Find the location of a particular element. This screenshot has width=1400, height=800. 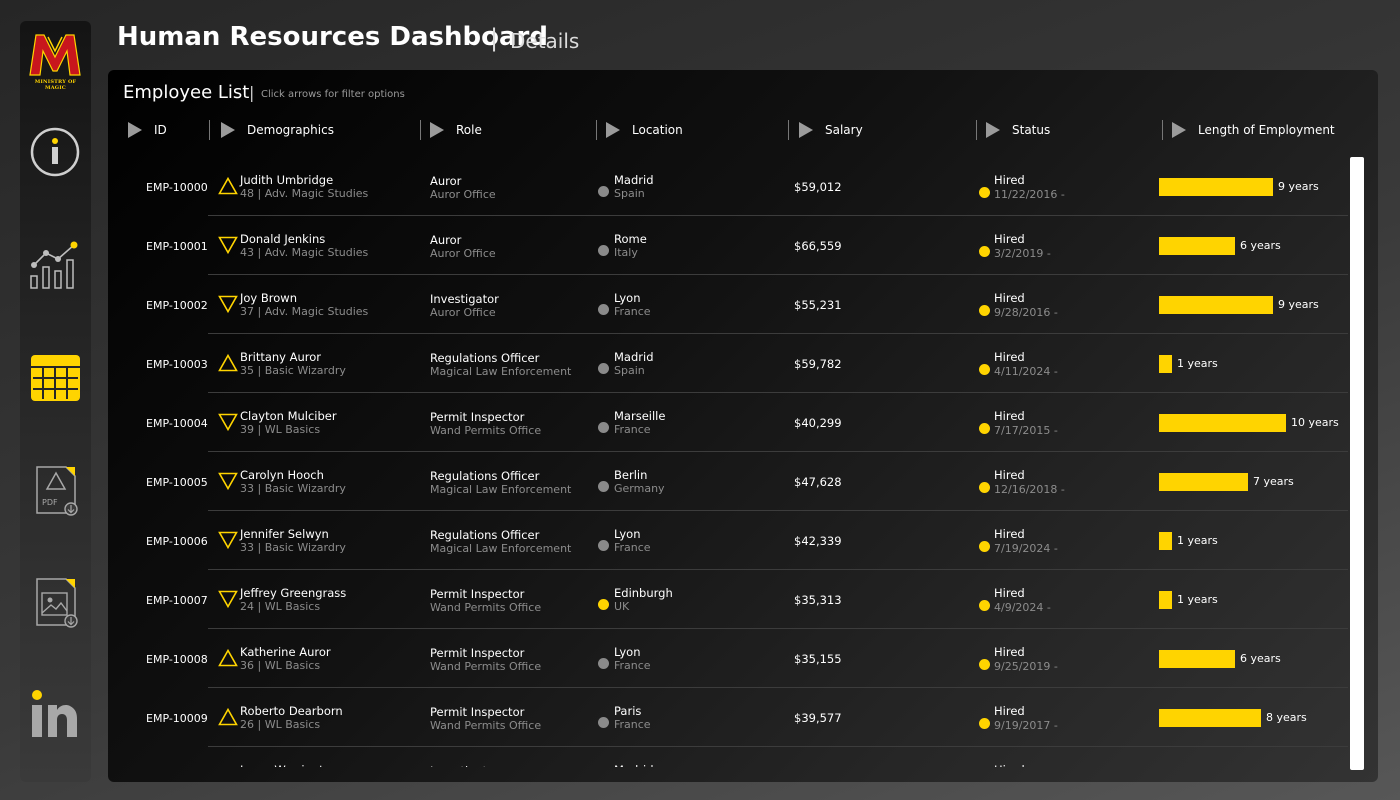

employee-salary: $55,231 is located at coordinates (818, 305).